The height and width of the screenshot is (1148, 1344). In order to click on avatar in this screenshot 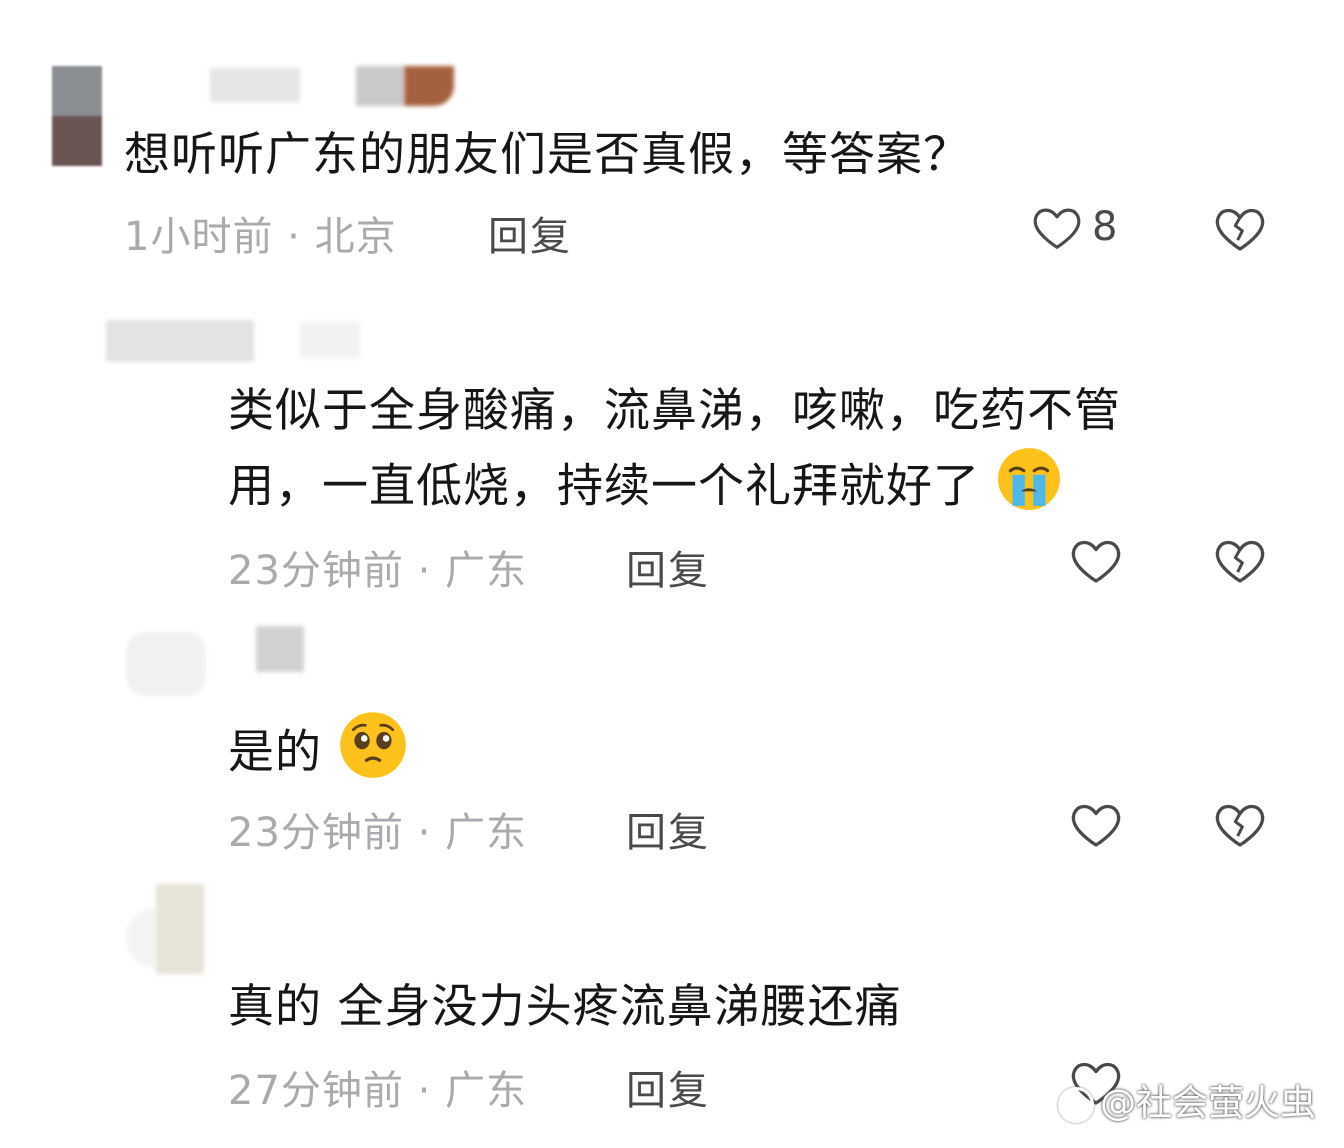, I will do `click(77, 116)`.